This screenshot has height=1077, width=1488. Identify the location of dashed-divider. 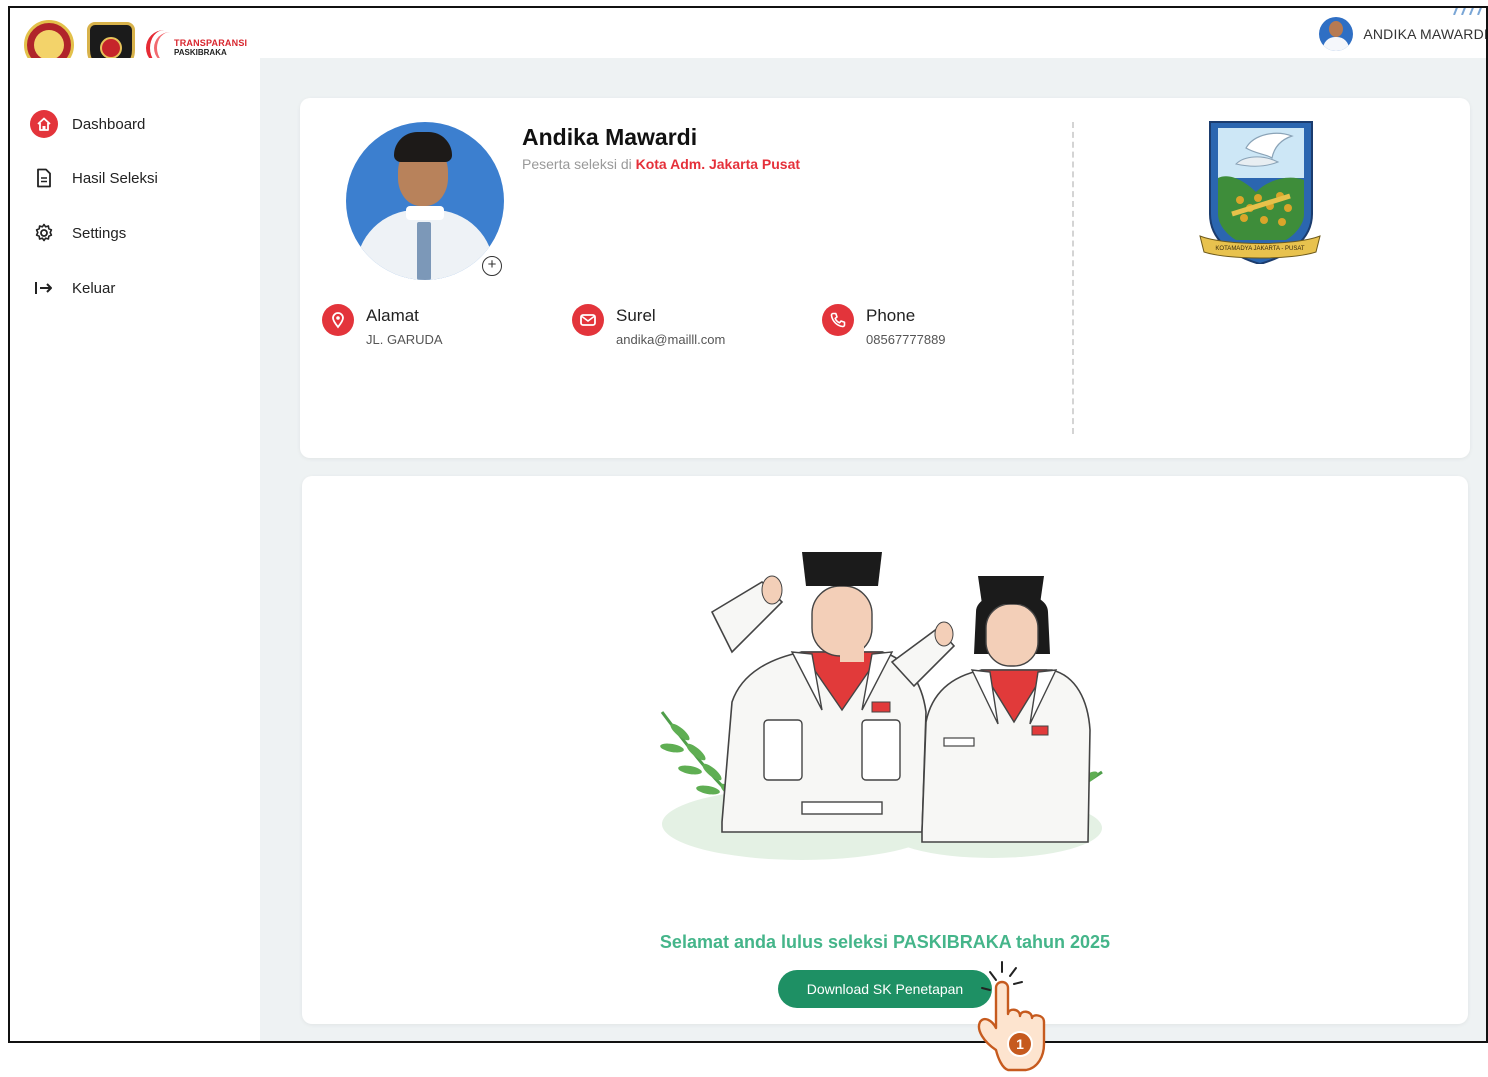
(1073, 278).